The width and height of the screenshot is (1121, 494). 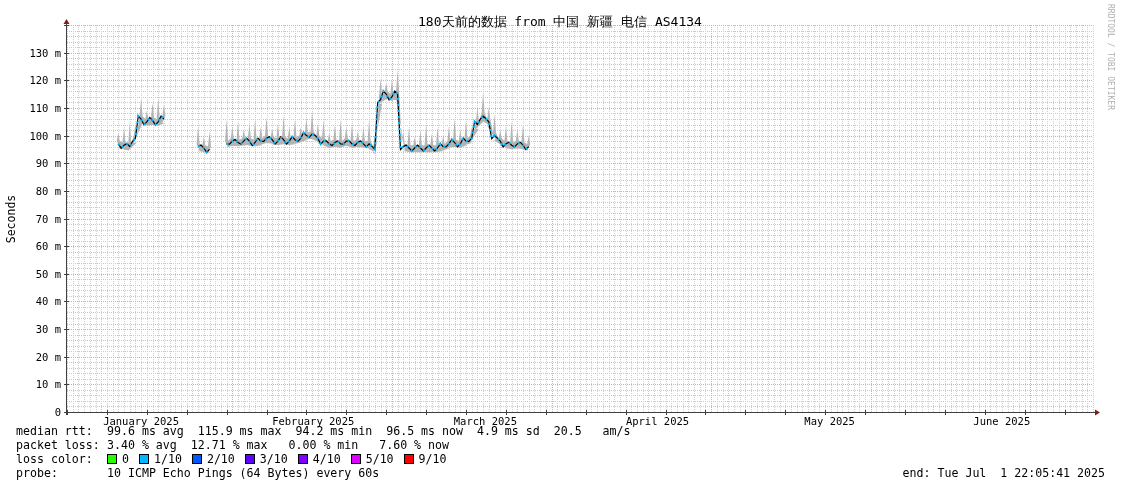 What do you see at coordinates (379, 459) in the screenshot?
I see `legend-value: 5/10` at bounding box center [379, 459].